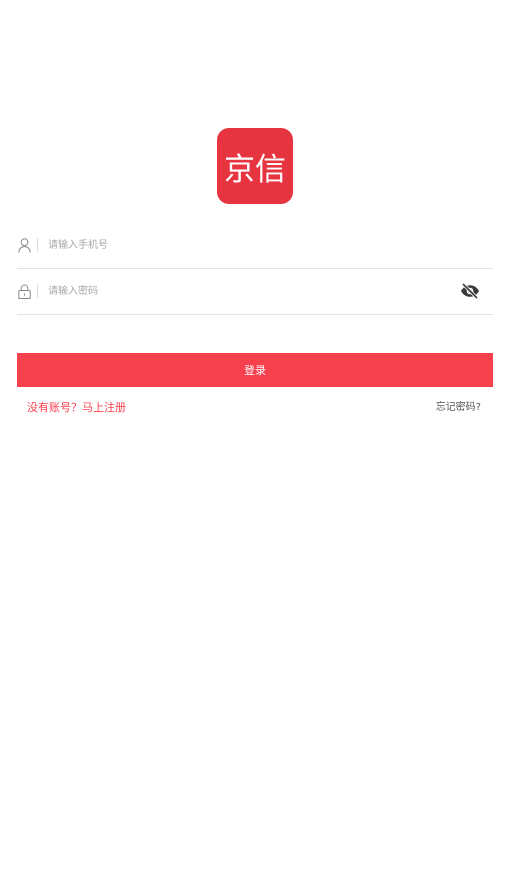  I want to click on password-field-row, so click(255, 291).